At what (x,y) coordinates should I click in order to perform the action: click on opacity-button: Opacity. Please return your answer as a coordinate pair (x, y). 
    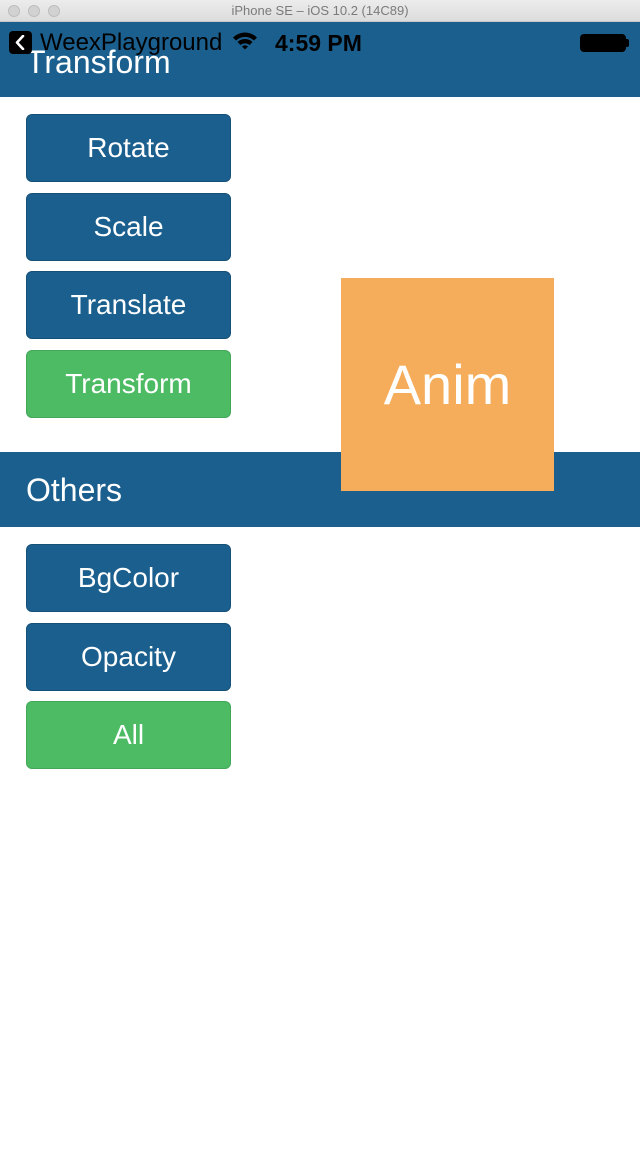
    Looking at the image, I should click on (128, 657).